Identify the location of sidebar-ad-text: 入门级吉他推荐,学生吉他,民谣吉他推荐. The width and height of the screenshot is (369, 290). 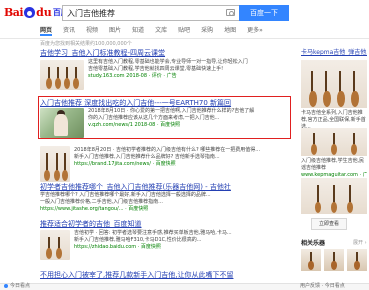
(333, 164).